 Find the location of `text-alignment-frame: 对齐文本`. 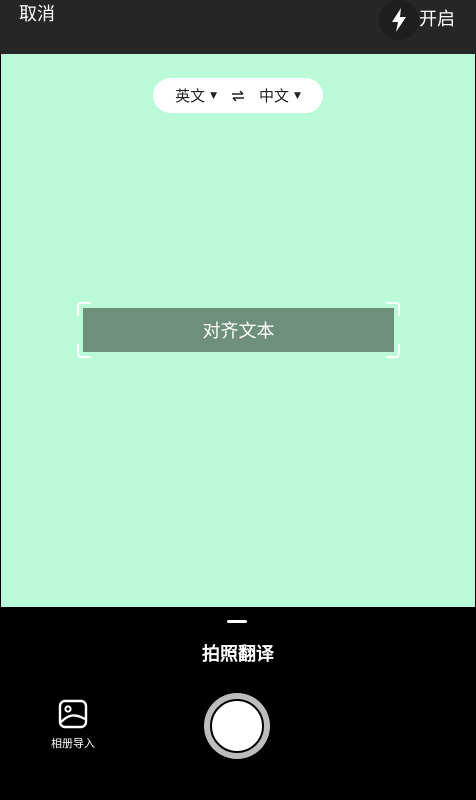

text-alignment-frame: 对齐文本 is located at coordinates (238, 330).